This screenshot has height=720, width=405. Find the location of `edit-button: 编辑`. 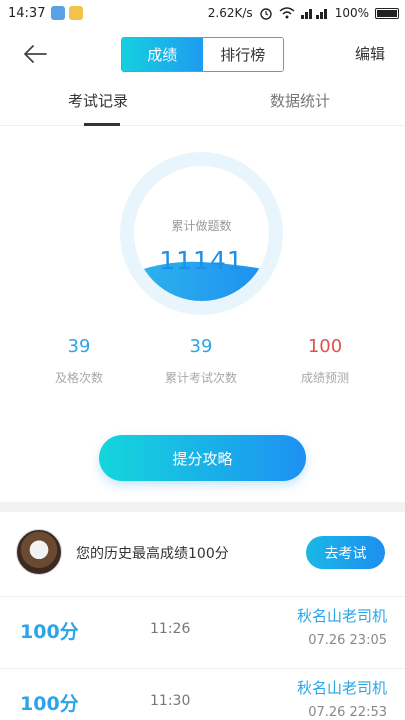

edit-button: 编辑 is located at coordinates (370, 53).